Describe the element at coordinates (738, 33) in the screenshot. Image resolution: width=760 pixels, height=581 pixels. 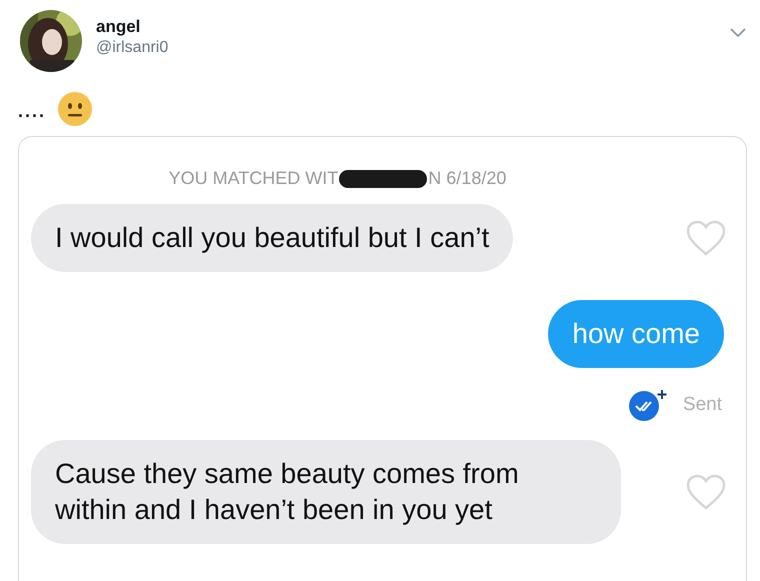
I see `chevron-down-icon` at that location.